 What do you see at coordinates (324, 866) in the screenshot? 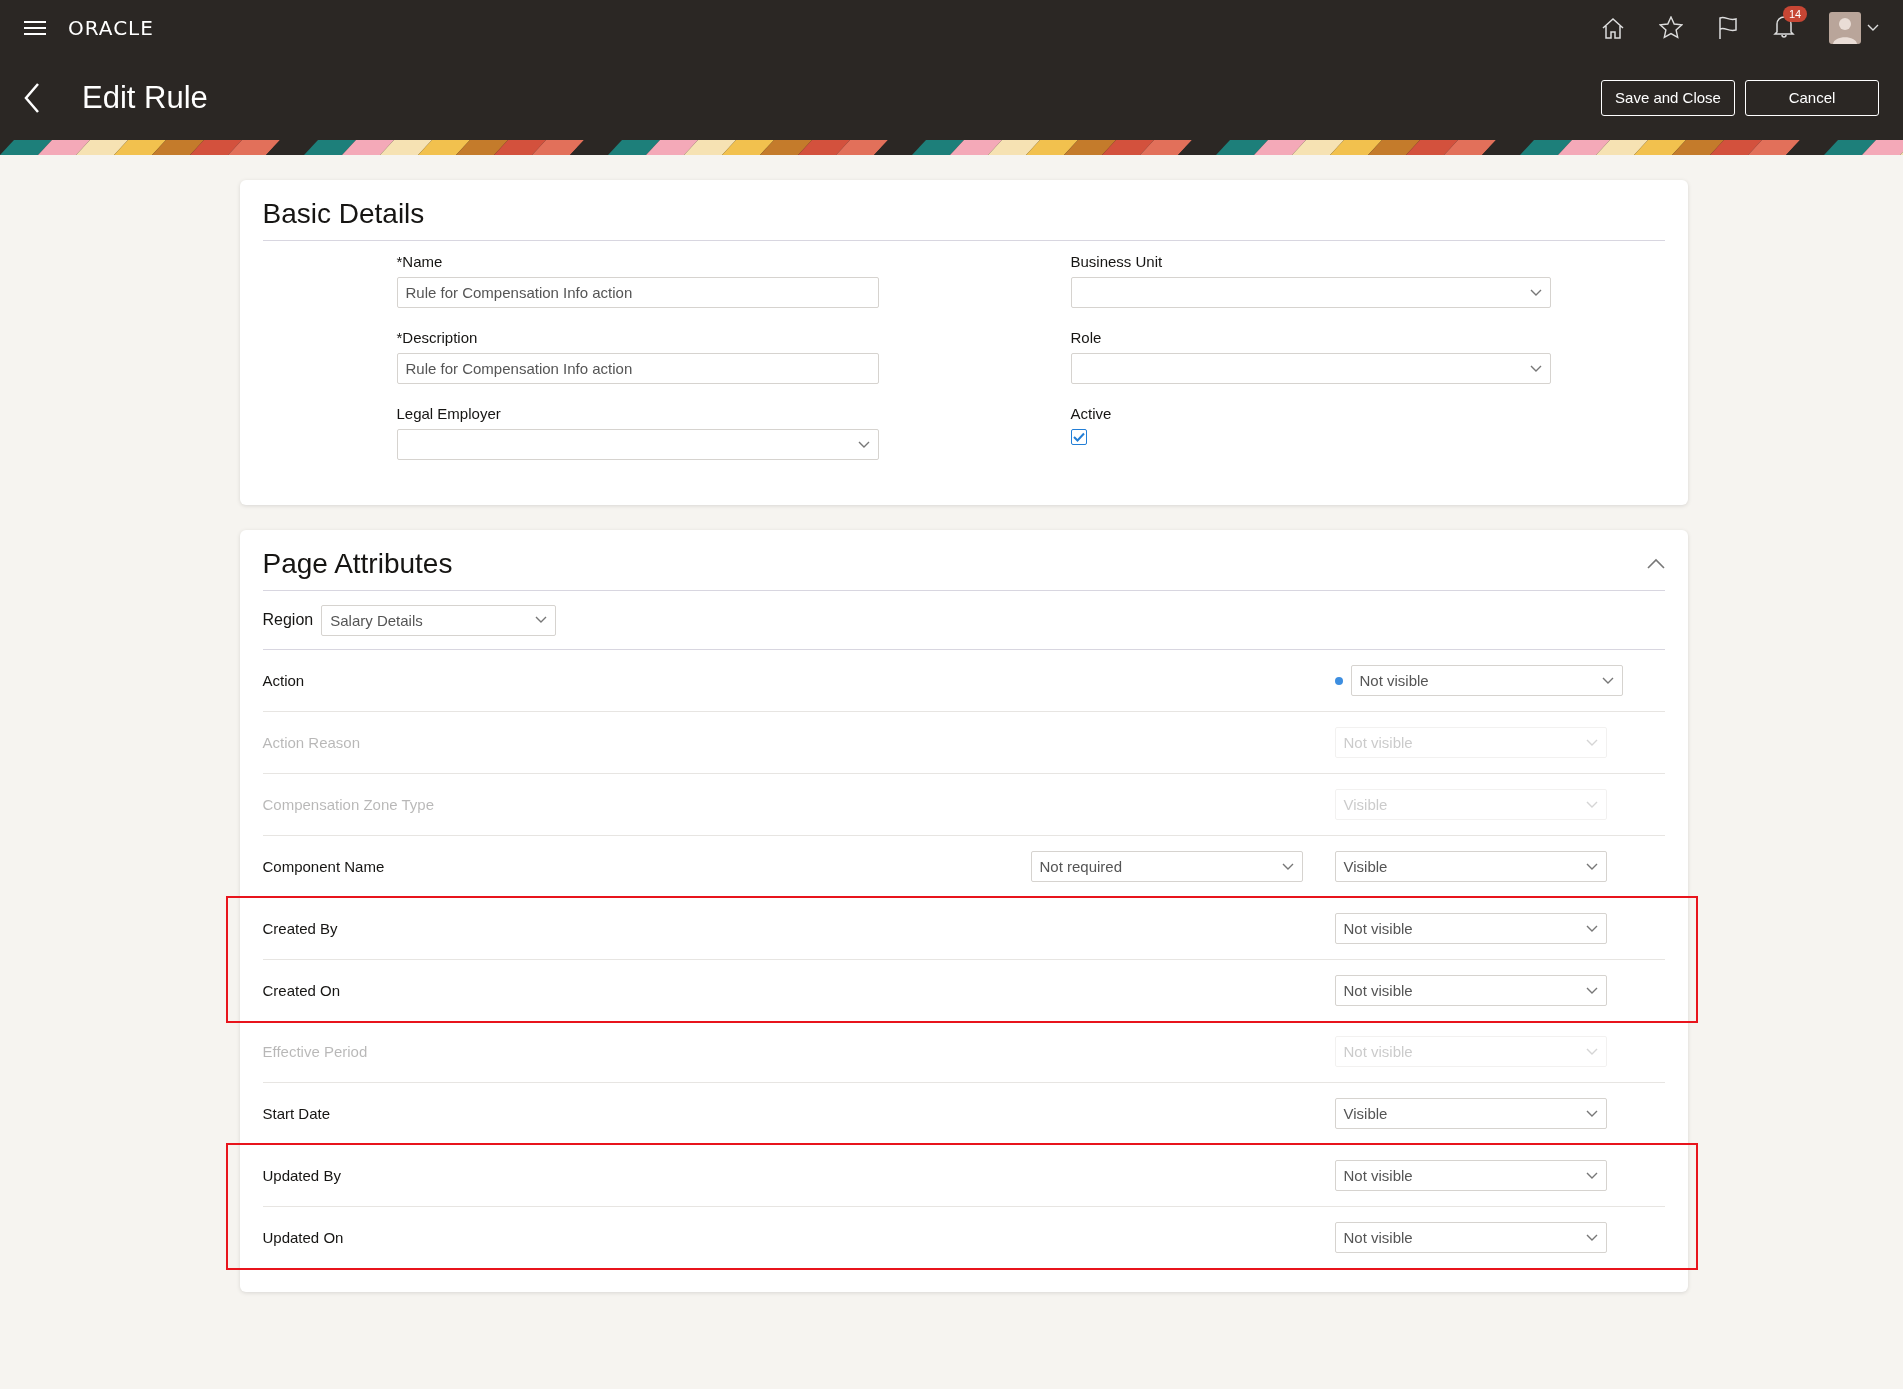
I see `attribute-label: Component Name` at bounding box center [324, 866].